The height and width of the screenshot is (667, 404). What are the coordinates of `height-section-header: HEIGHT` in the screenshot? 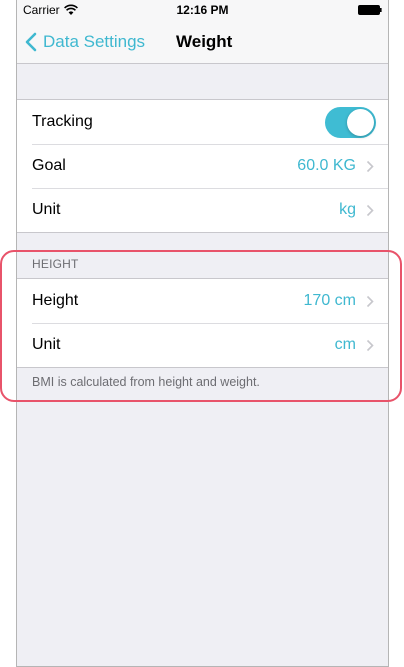 It's located at (55, 264).